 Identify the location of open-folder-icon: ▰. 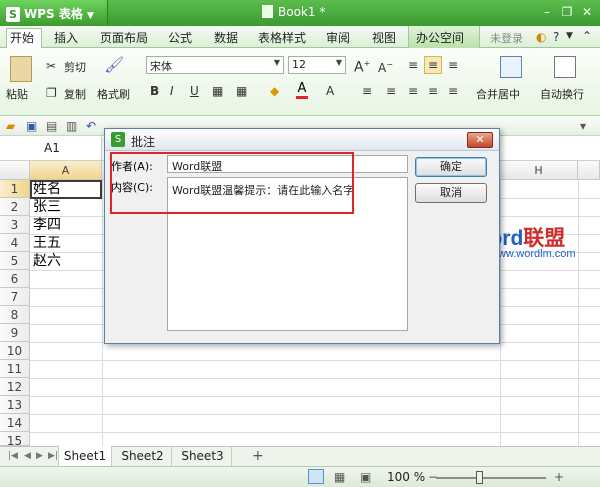
(10, 126).